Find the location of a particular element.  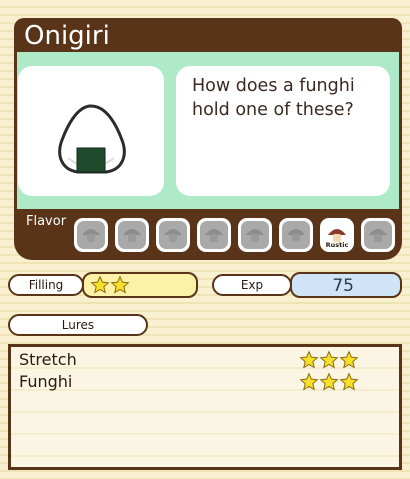

onigiri-icon is located at coordinates (92, 139).